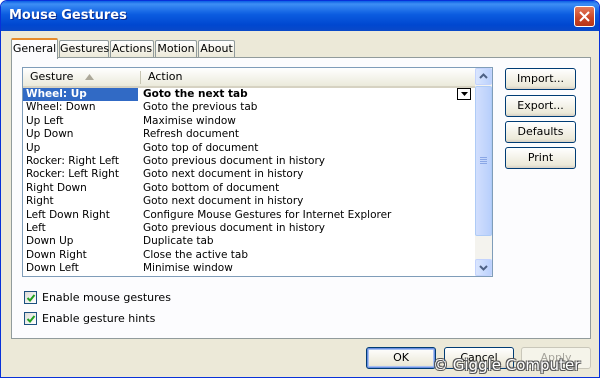 The image size is (600, 378). Describe the element at coordinates (89, 77) in the screenshot. I see `sort-ascending-icon` at that location.